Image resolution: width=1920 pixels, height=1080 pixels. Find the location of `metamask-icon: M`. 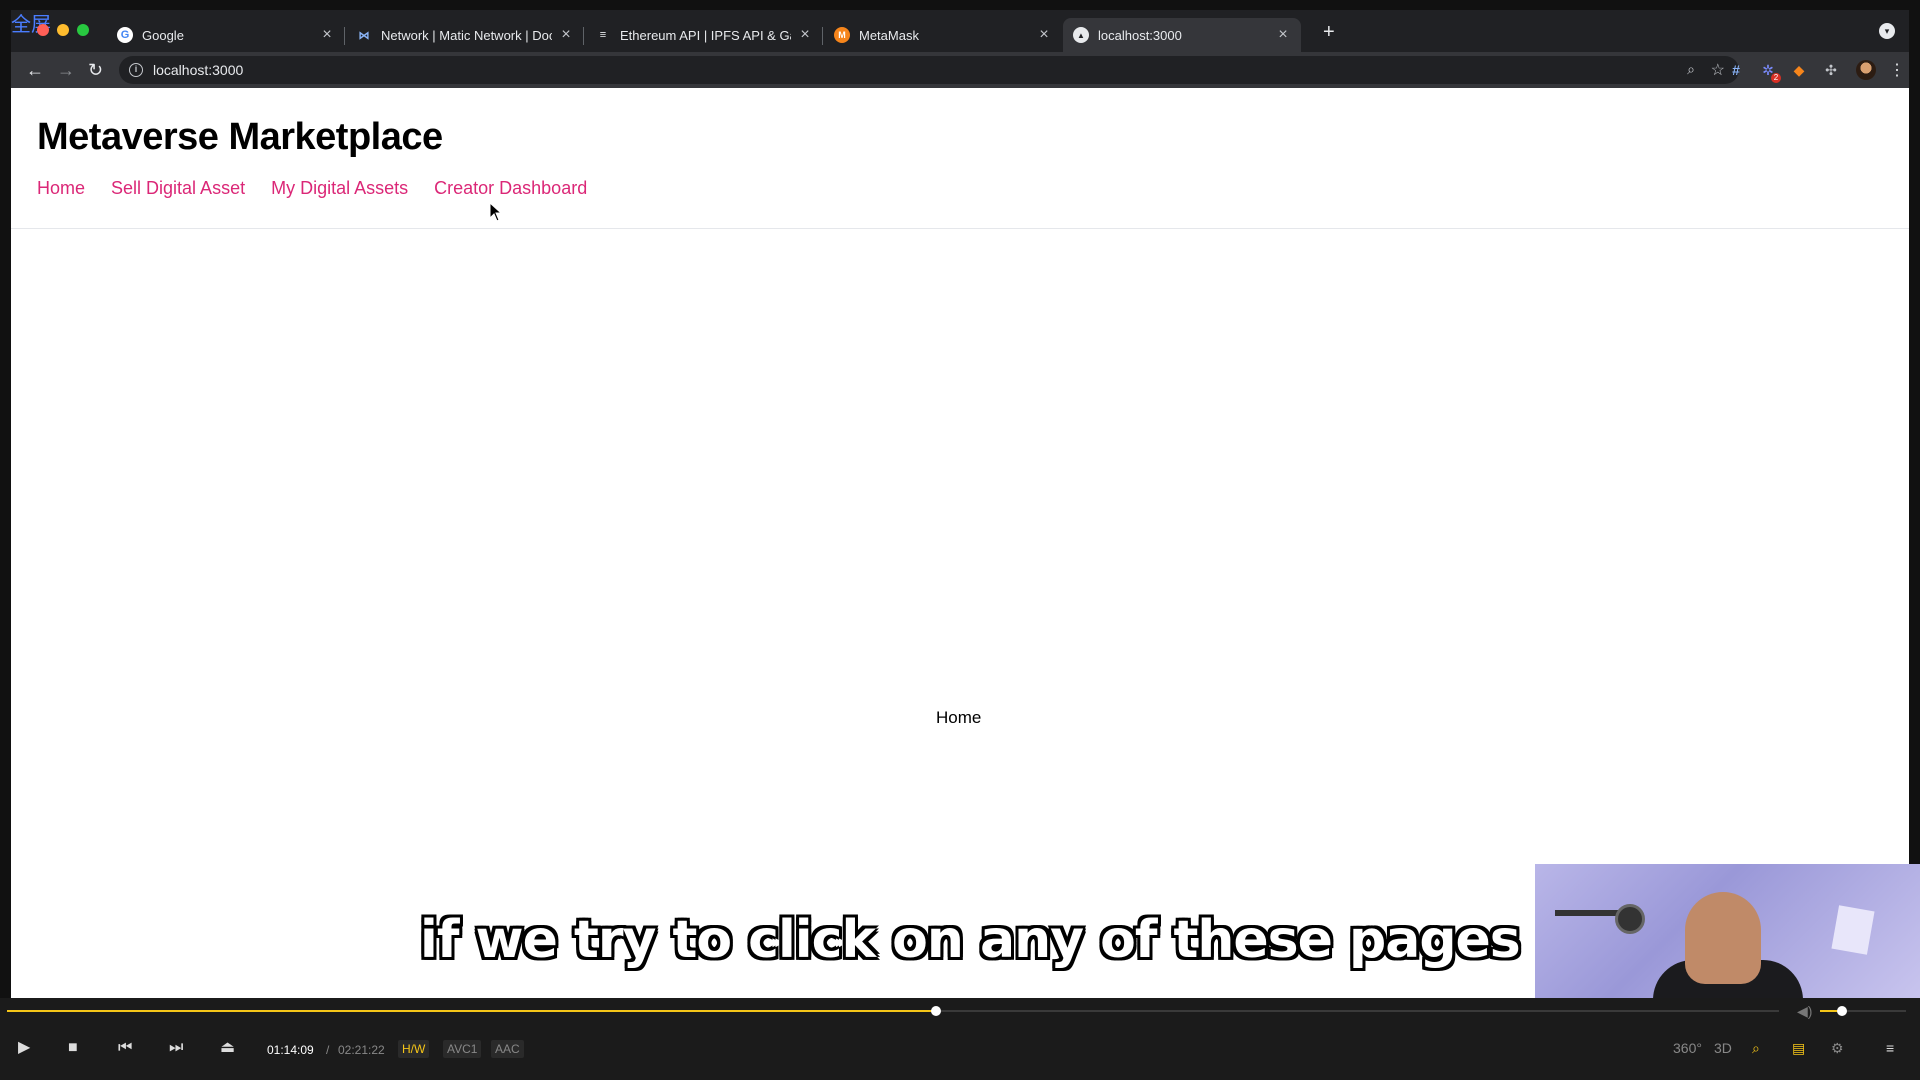

metamask-icon: M is located at coordinates (842, 35).